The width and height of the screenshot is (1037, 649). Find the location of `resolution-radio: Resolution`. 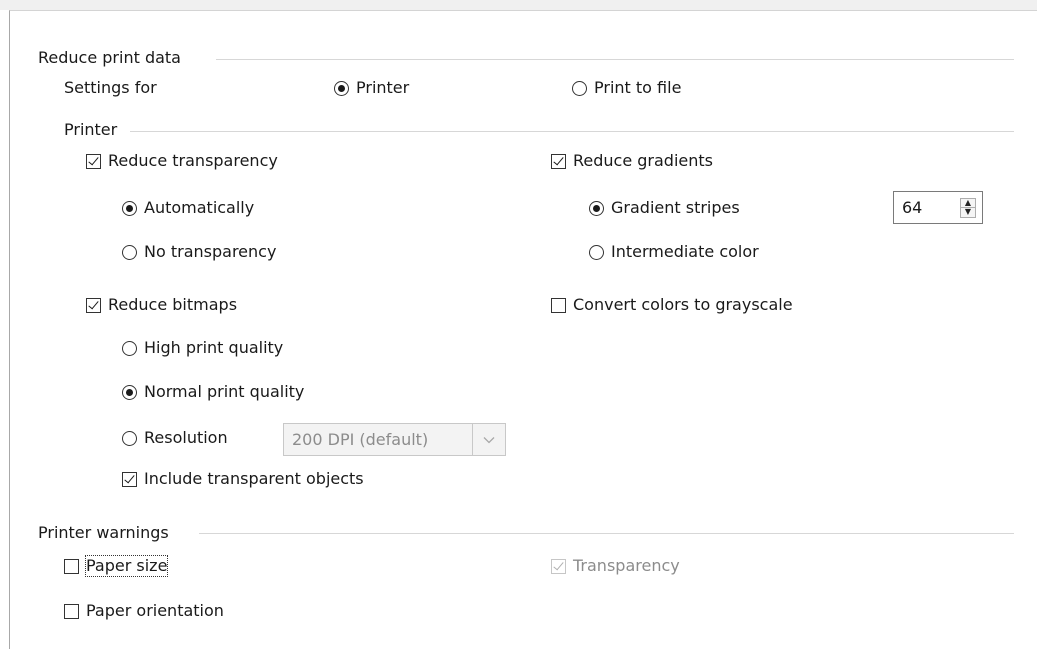

resolution-radio: Resolution is located at coordinates (175, 438).